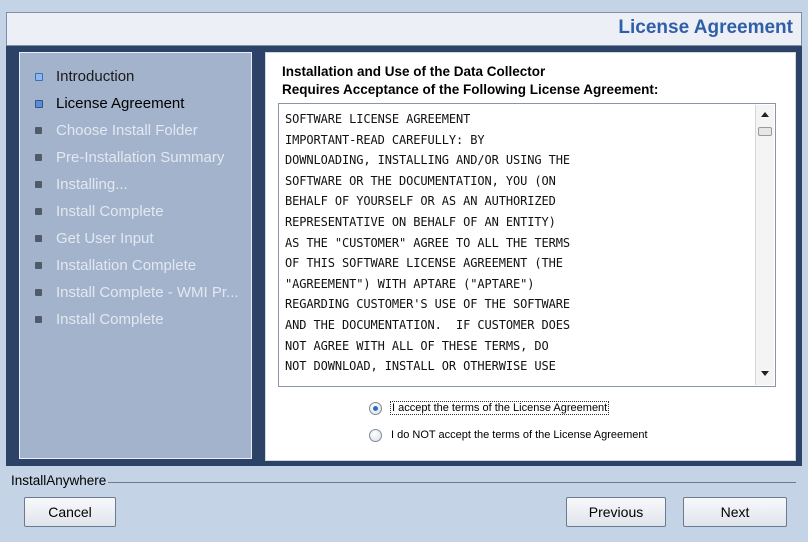 The height and width of the screenshot is (542, 808). I want to click on cancel-button: Cancel, so click(70, 512).